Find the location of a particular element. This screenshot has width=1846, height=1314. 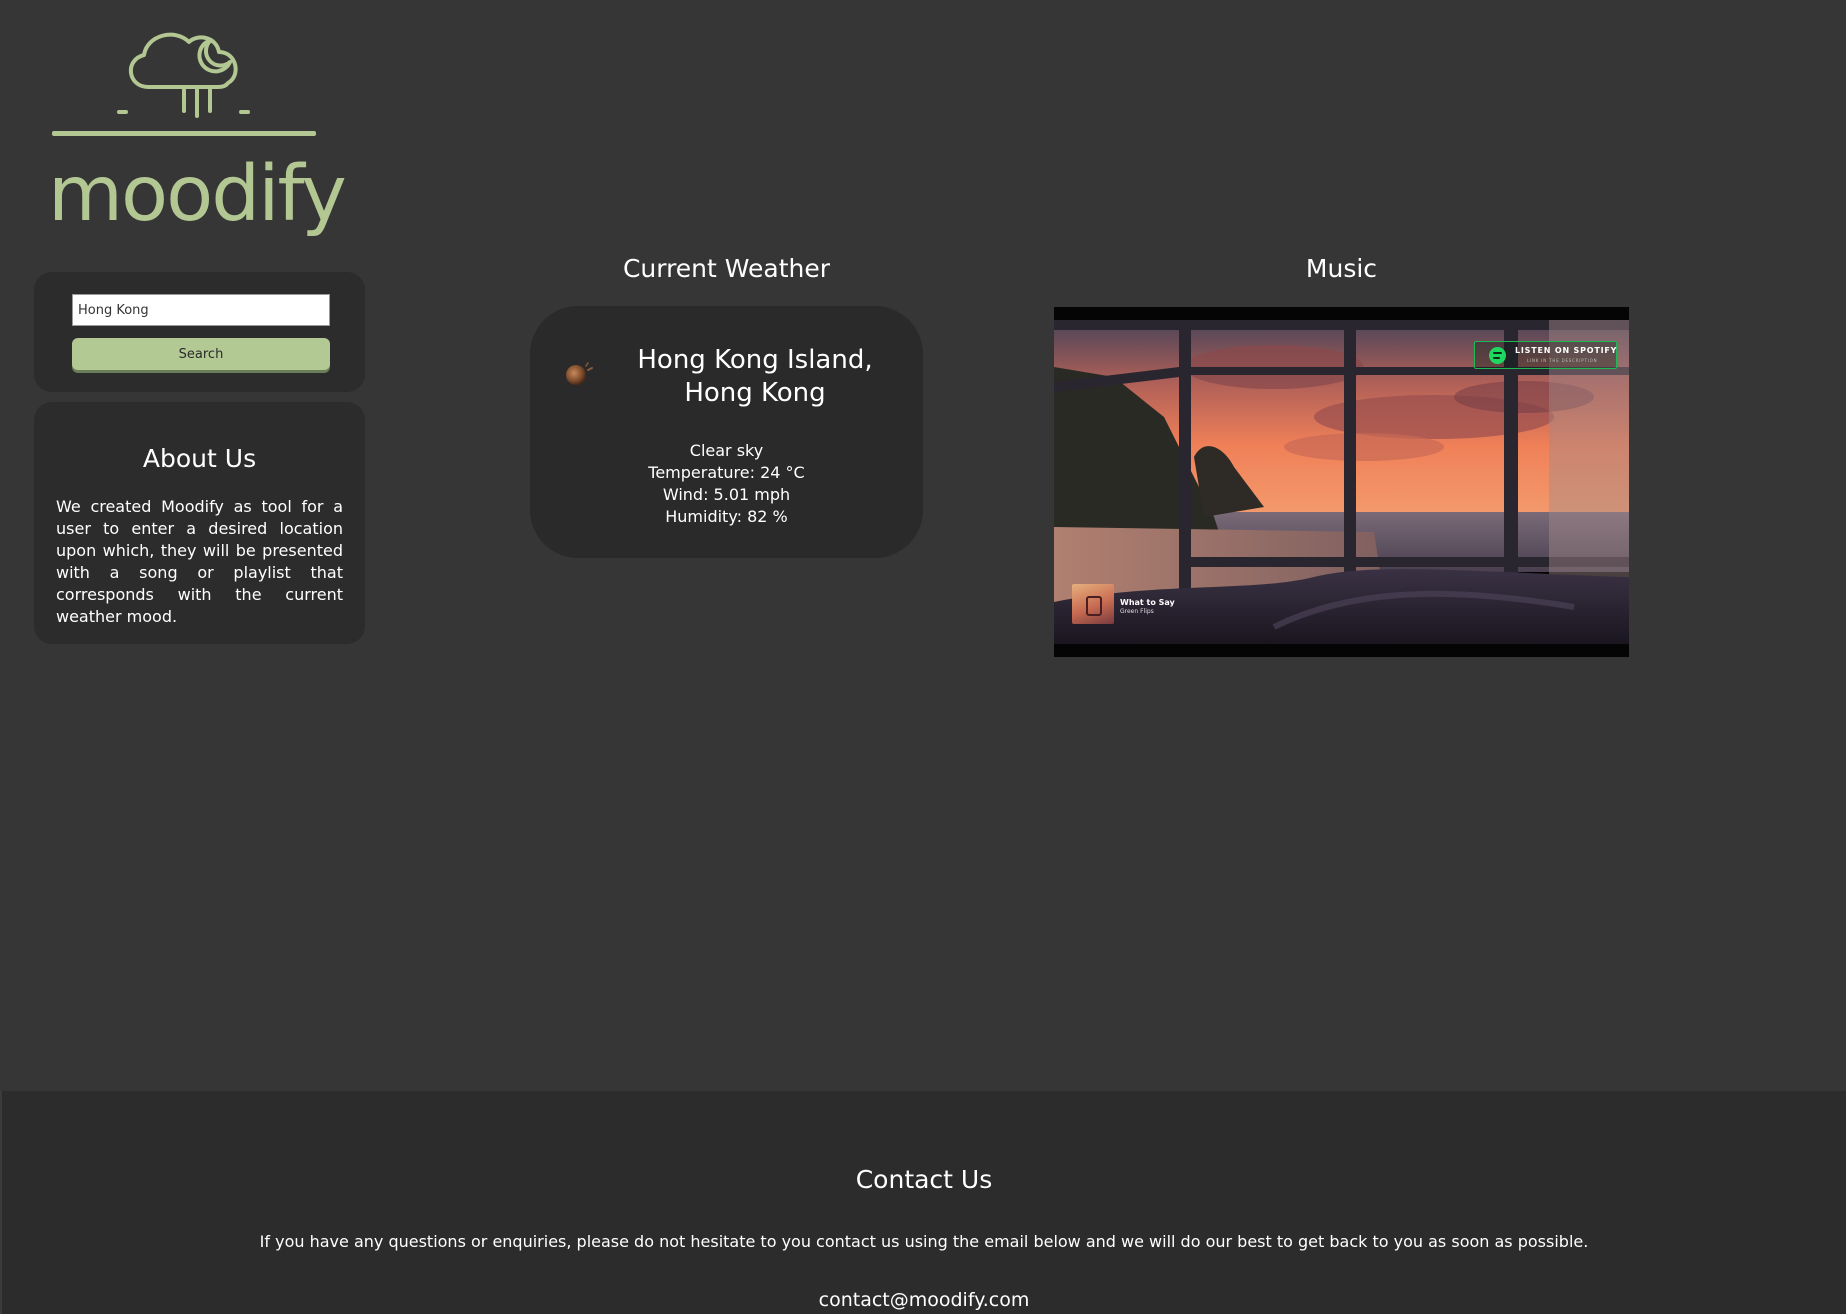

spotify-icon is located at coordinates (1497, 355).